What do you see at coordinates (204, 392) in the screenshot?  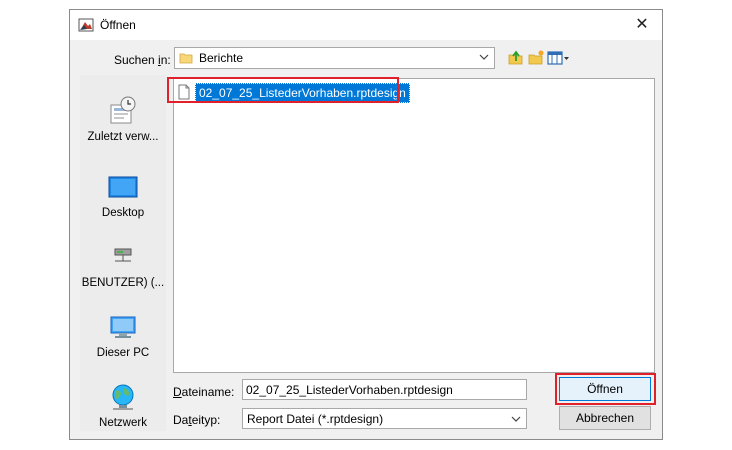 I see `filename-label: Dateiname:` at bounding box center [204, 392].